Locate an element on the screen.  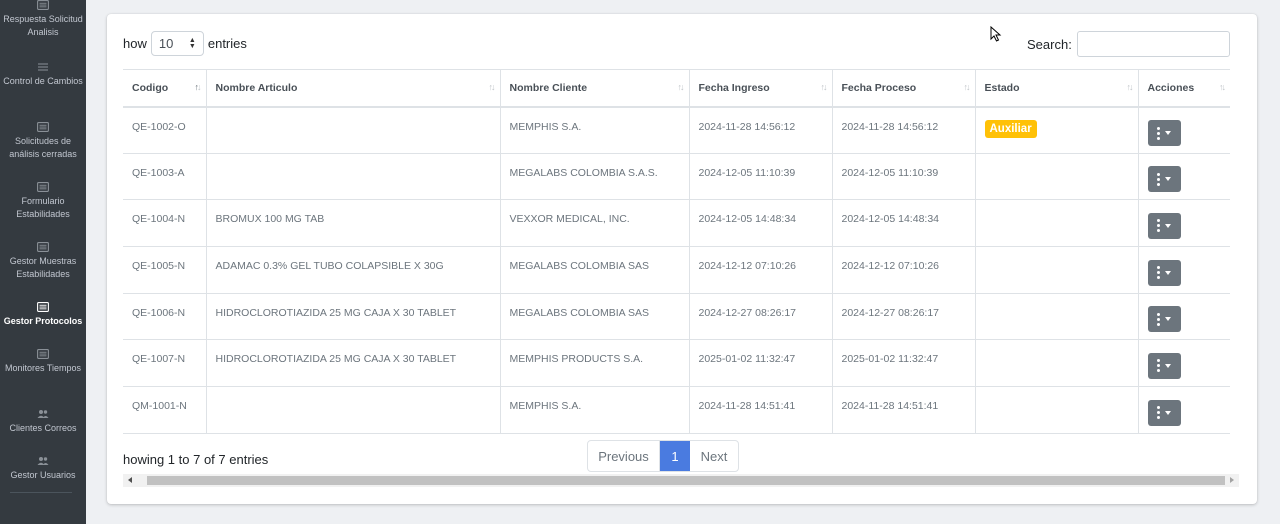
cell-codigo: QE-1007-N is located at coordinates (165, 363).